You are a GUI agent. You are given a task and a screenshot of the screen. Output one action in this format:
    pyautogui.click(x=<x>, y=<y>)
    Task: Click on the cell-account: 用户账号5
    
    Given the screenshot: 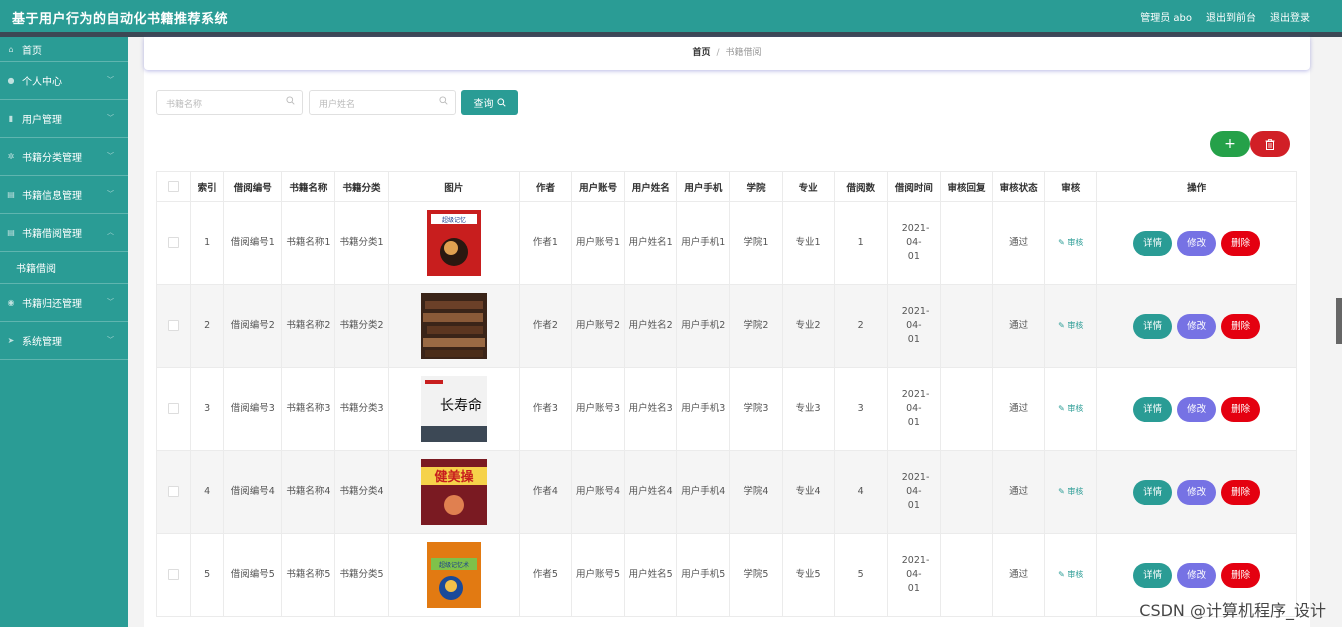 What is the action you would take?
    pyautogui.click(x=598, y=575)
    